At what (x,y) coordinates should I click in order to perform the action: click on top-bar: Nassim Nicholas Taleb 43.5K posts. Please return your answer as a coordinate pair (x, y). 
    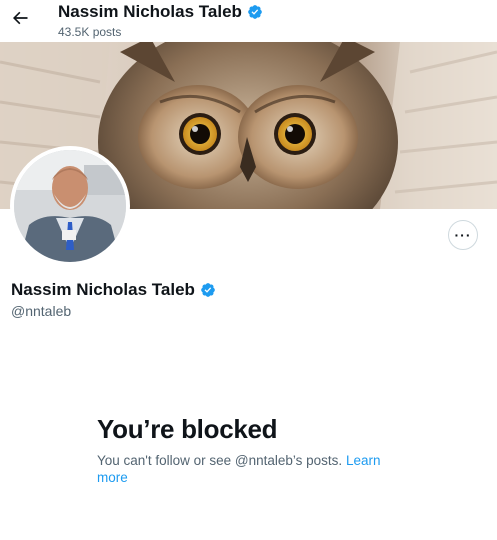
    Looking at the image, I should click on (248, 21).